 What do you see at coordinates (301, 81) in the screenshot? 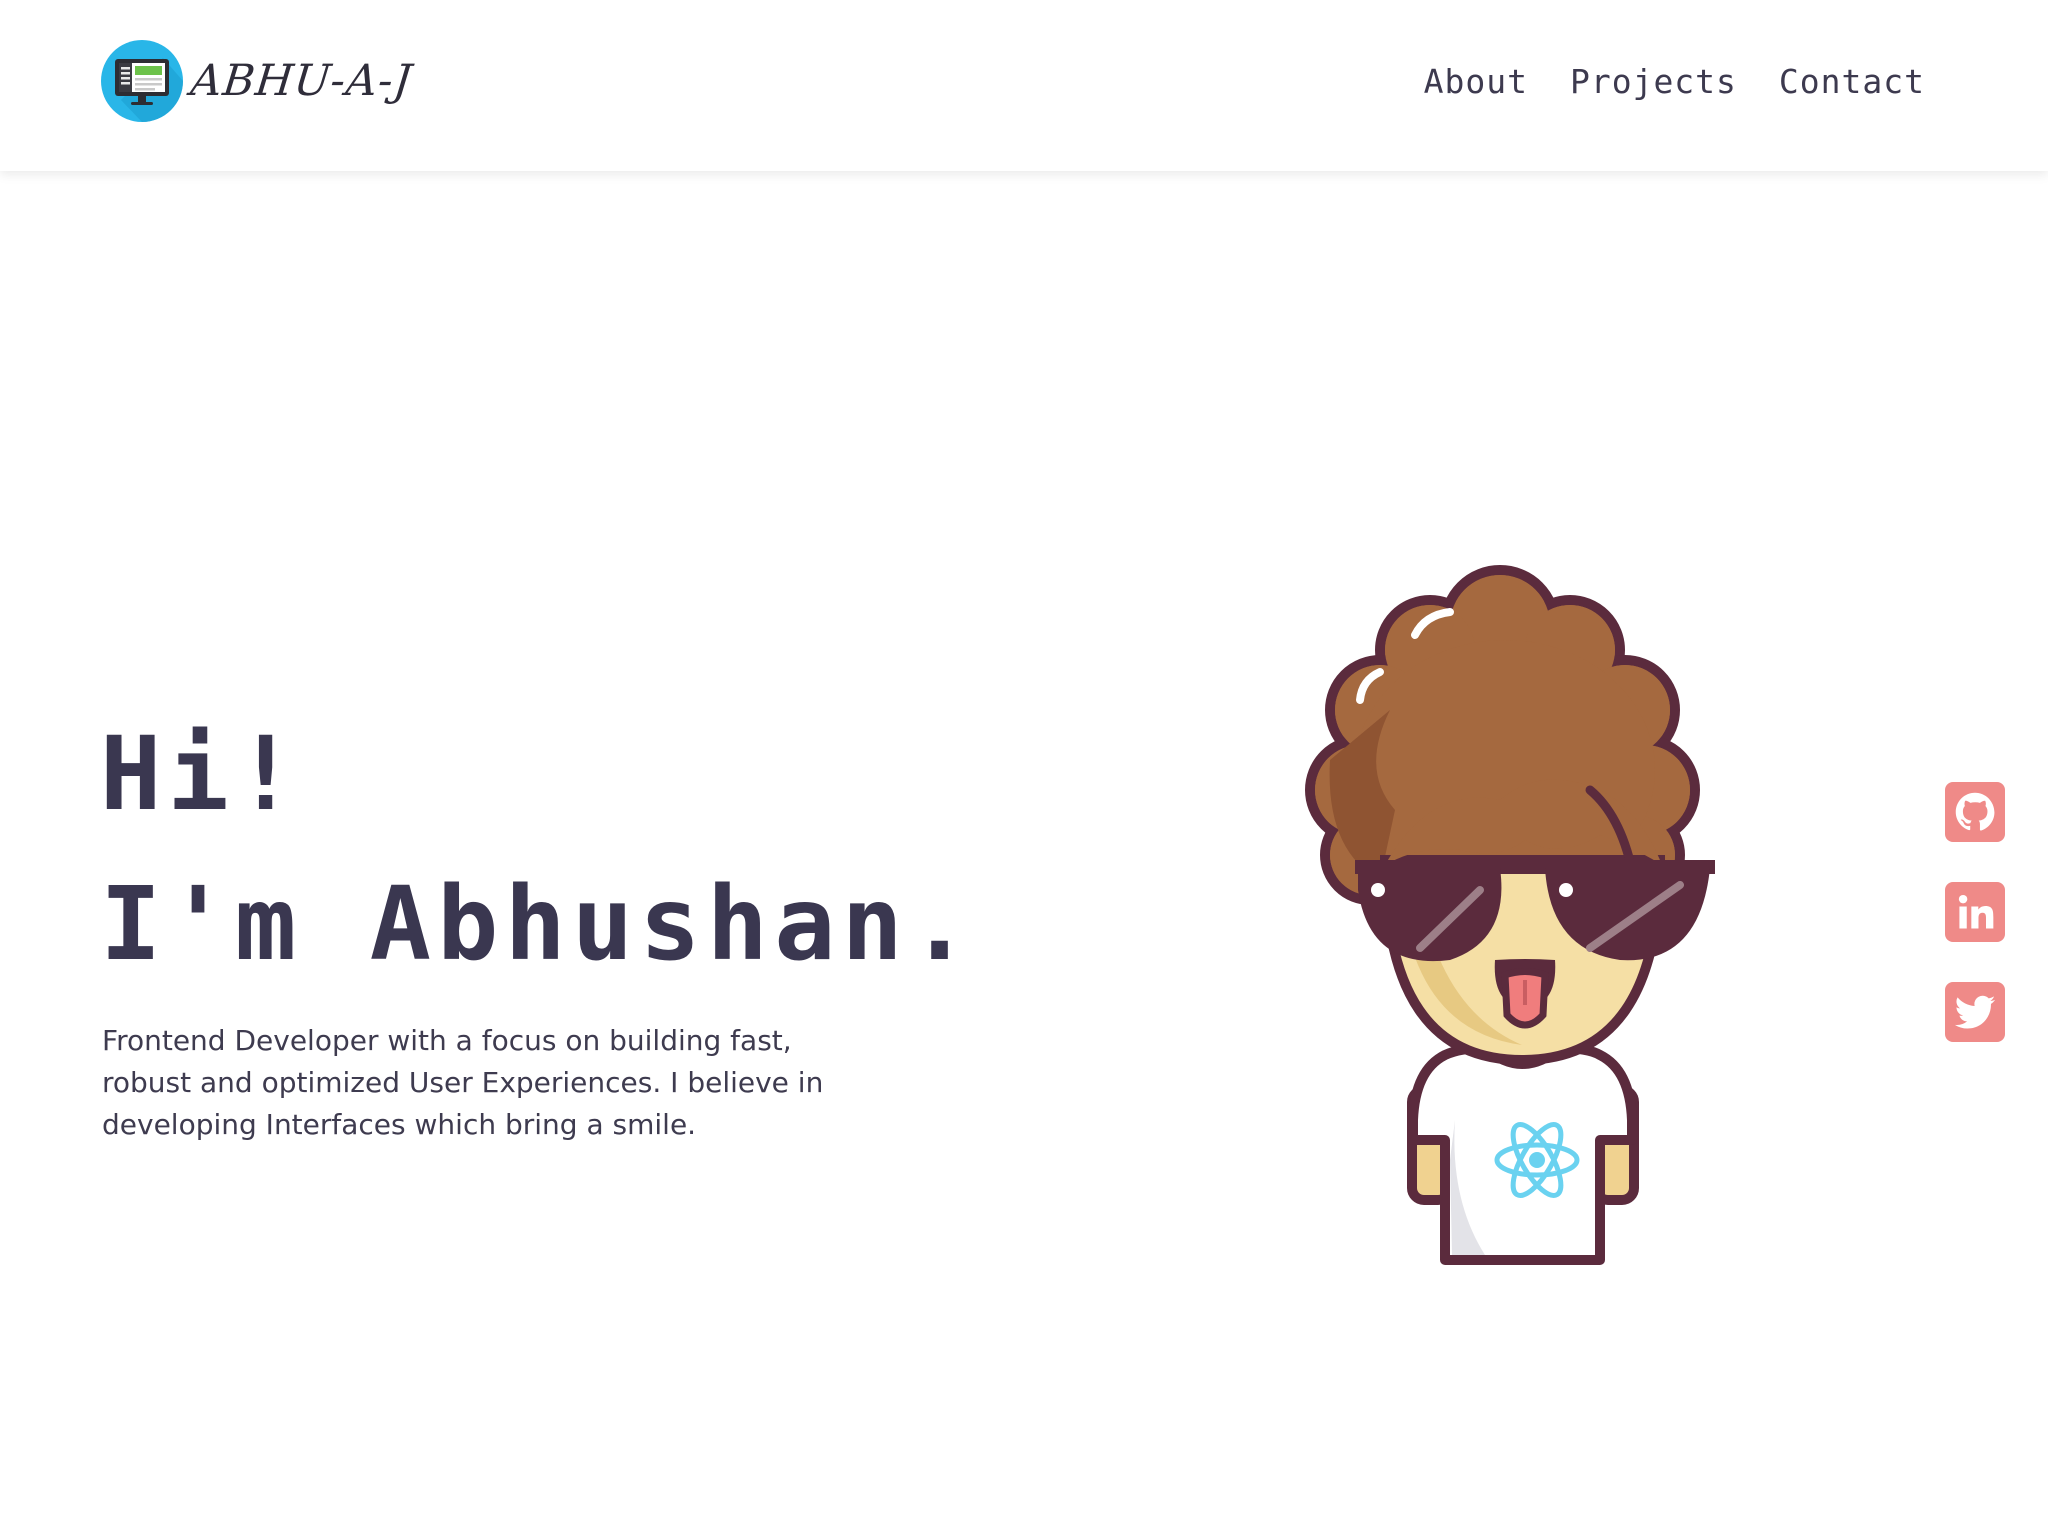
I see `logo-text: ABHU-A-J` at bounding box center [301, 81].